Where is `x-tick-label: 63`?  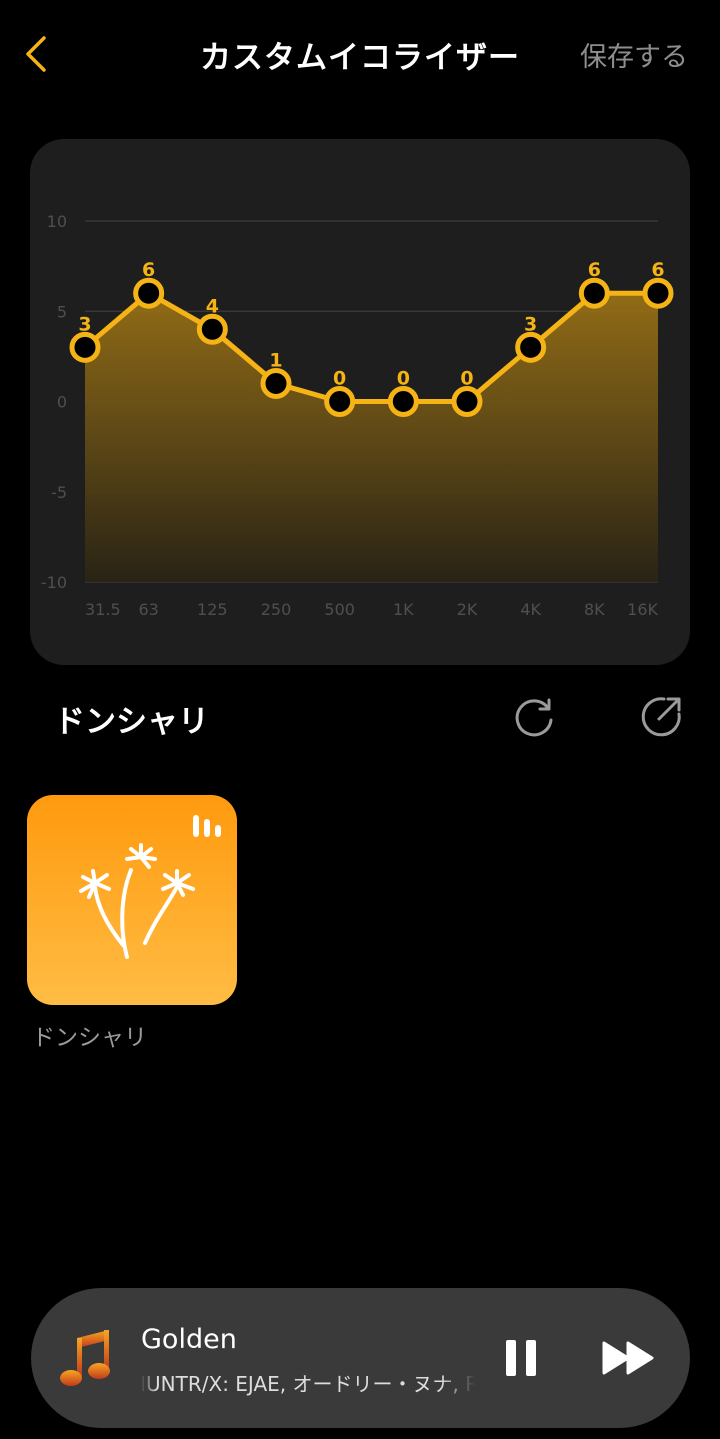 x-tick-label: 63 is located at coordinates (148, 609).